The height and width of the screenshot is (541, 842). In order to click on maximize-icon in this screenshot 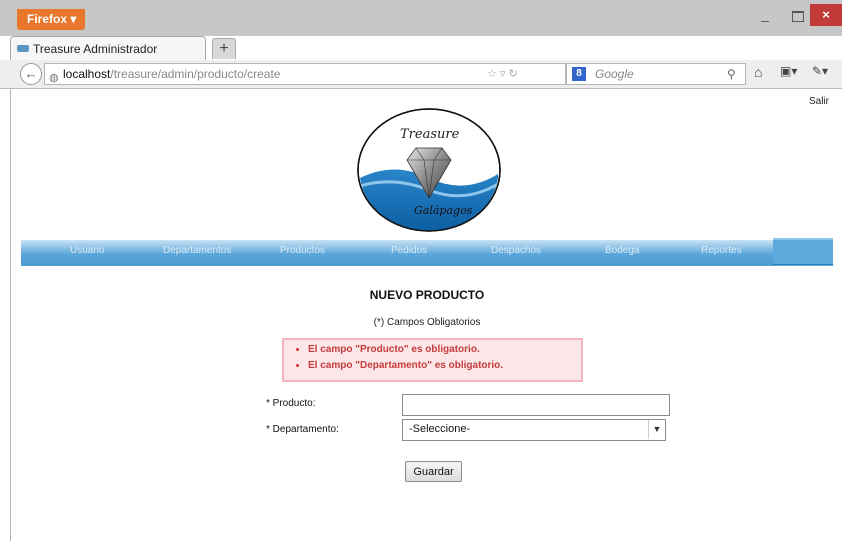, I will do `click(798, 16)`.